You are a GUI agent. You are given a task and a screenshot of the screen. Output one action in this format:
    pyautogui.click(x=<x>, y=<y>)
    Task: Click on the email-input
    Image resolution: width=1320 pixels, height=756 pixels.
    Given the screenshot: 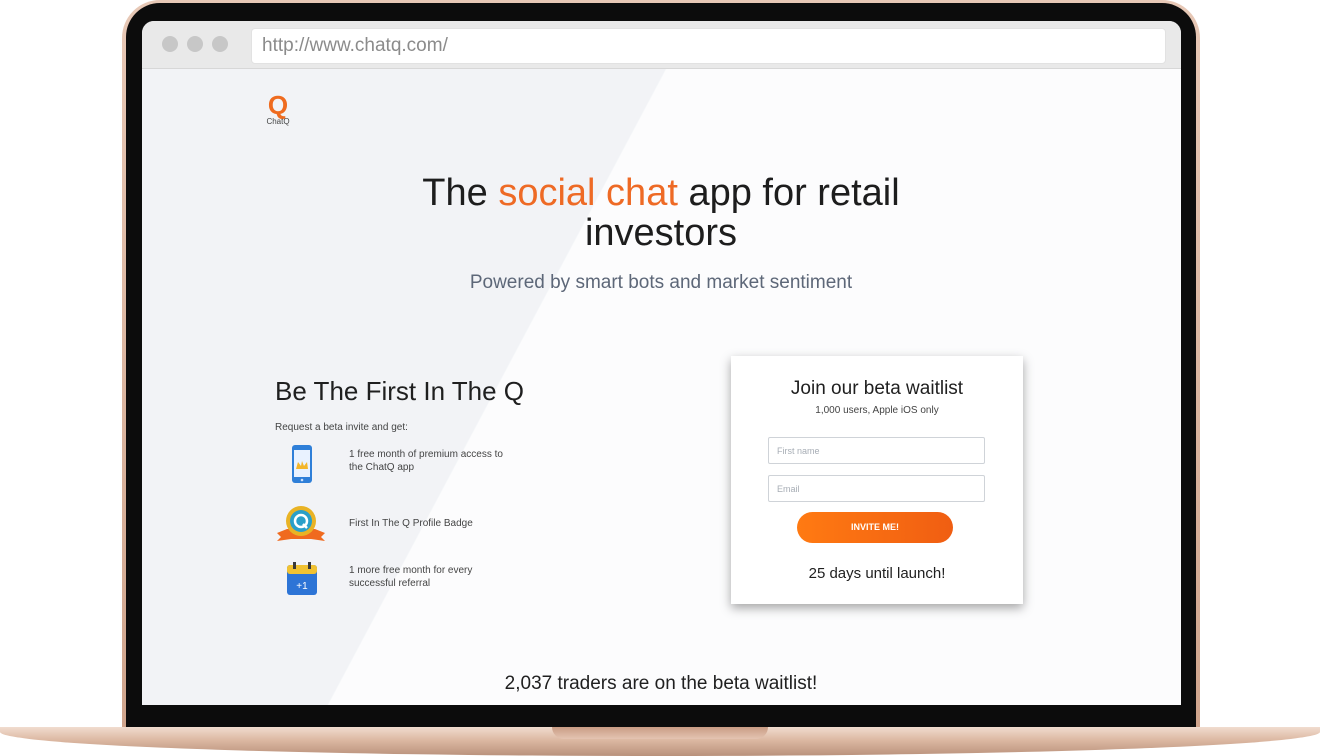 What is the action you would take?
    pyautogui.click(x=876, y=488)
    